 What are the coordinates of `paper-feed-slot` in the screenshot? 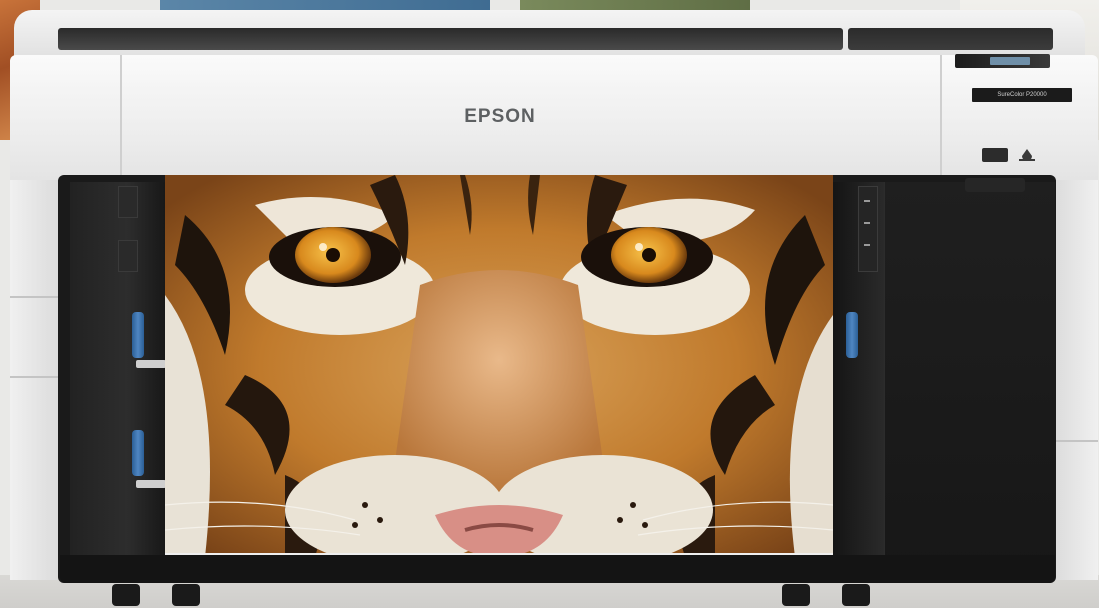 It's located at (450, 39).